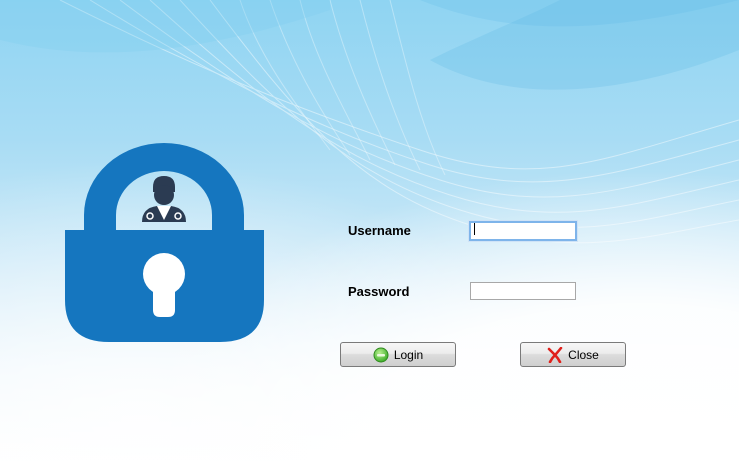 The width and height of the screenshot is (739, 463). What do you see at coordinates (555, 354) in the screenshot?
I see `red-x-icon` at bounding box center [555, 354].